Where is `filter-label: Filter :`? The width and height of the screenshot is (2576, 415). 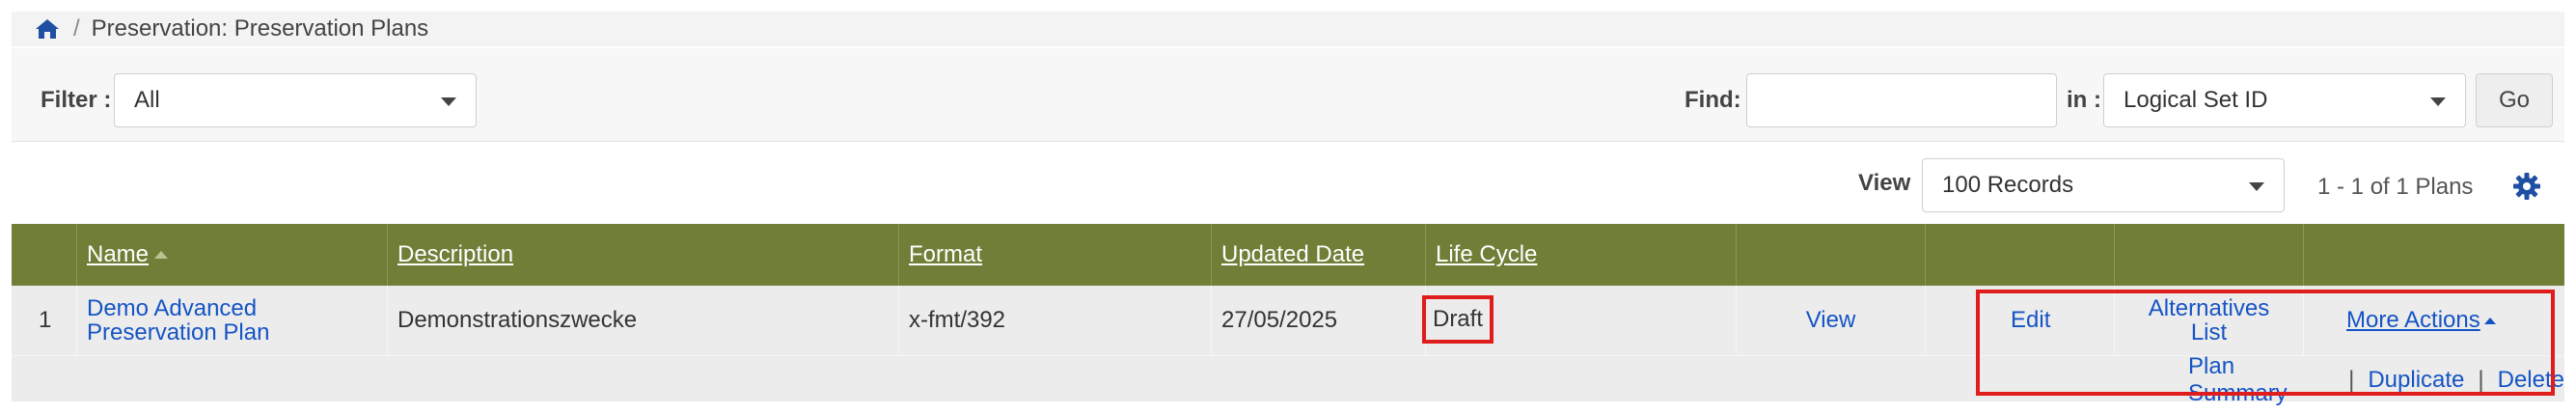
filter-label: Filter : is located at coordinates (77, 100).